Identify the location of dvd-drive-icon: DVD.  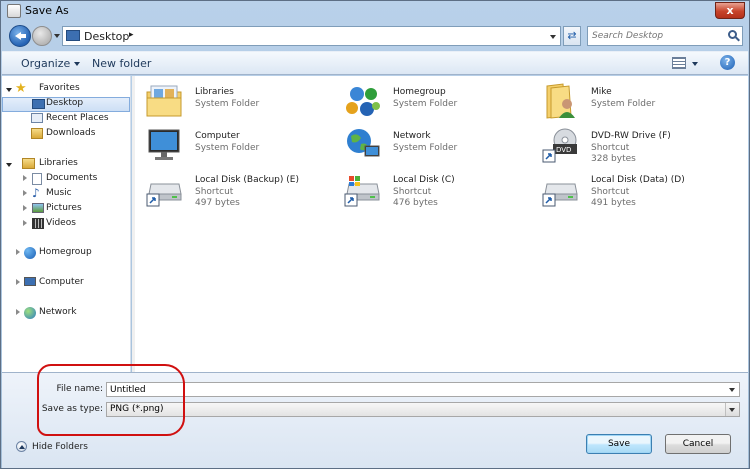
(559, 145).